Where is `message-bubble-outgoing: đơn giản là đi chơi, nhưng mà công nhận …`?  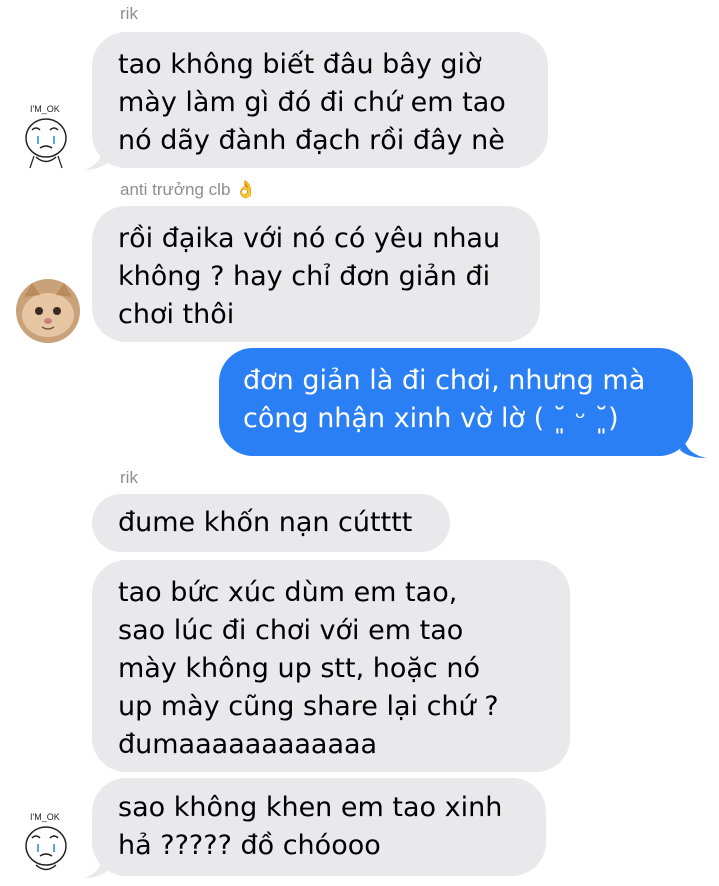 message-bubble-outgoing: đơn giản là đi chơi, nhưng mà công nhận … is located at coordinates (456, 402).